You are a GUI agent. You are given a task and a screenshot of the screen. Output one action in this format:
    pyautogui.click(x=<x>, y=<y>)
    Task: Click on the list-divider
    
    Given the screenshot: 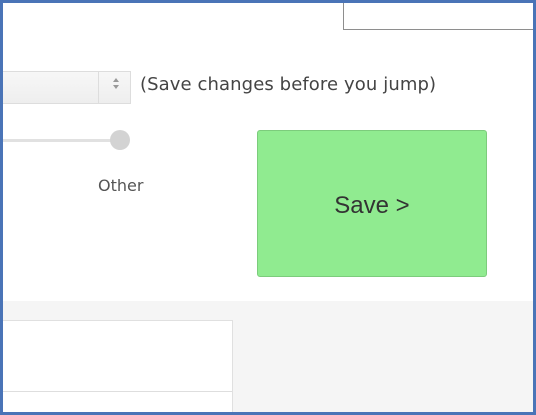 What is the action you would take?
    pyautogui.click(x=117, y=391)
    